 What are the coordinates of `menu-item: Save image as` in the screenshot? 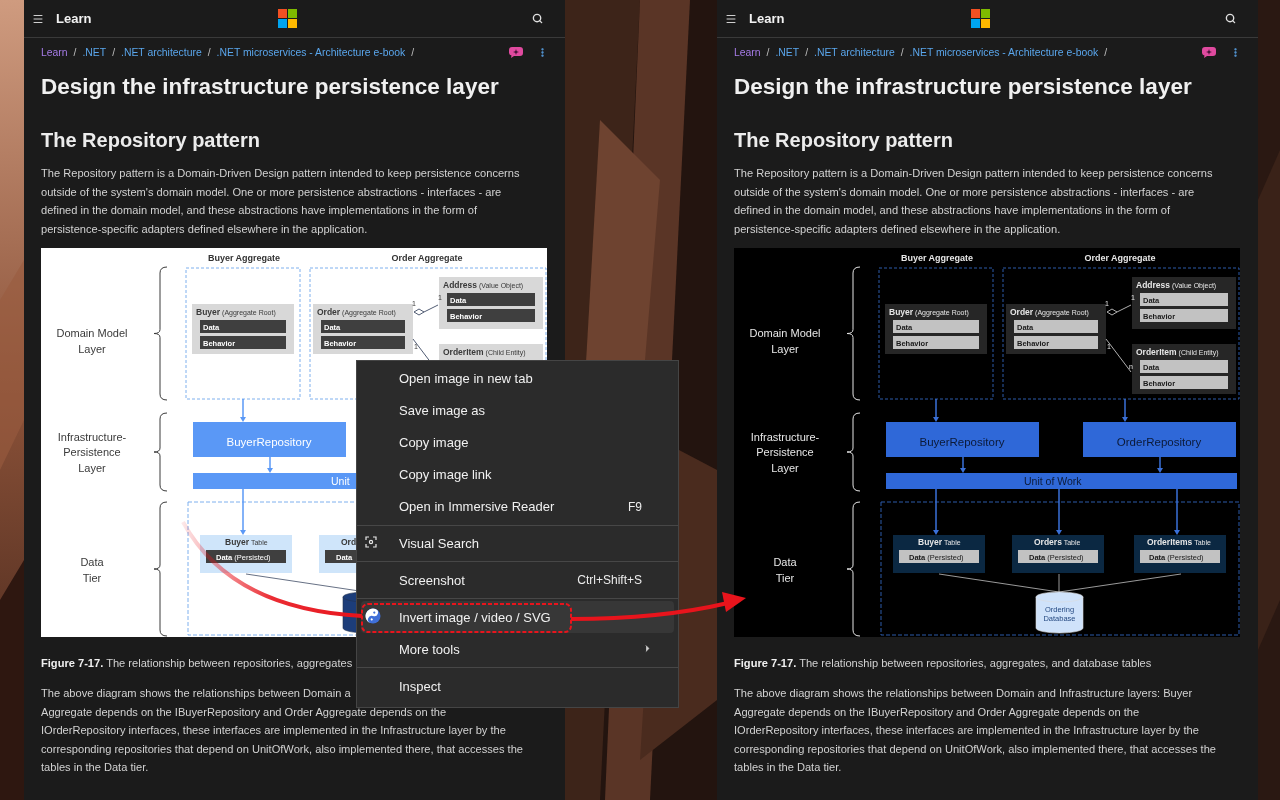 It's located at (517, 410).